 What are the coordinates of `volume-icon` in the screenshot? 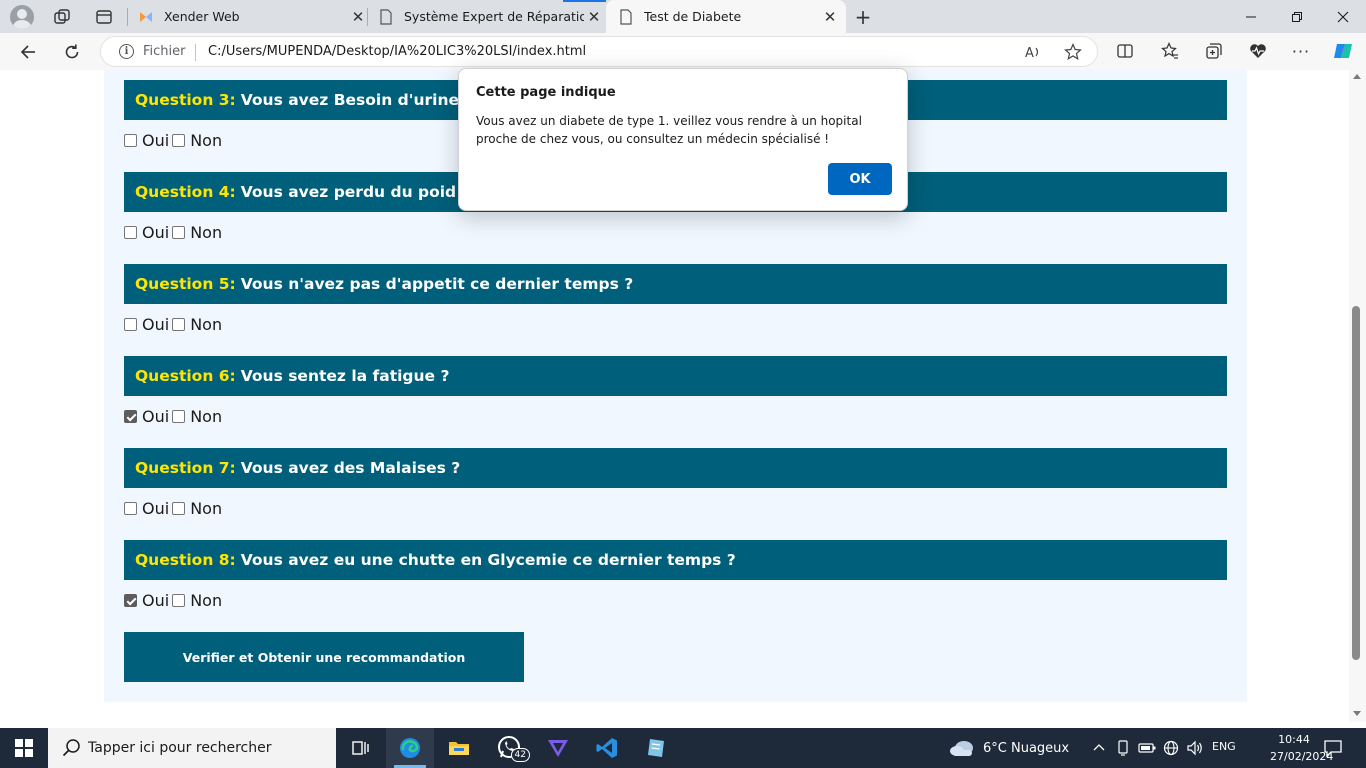 It's located at (1195, 748).